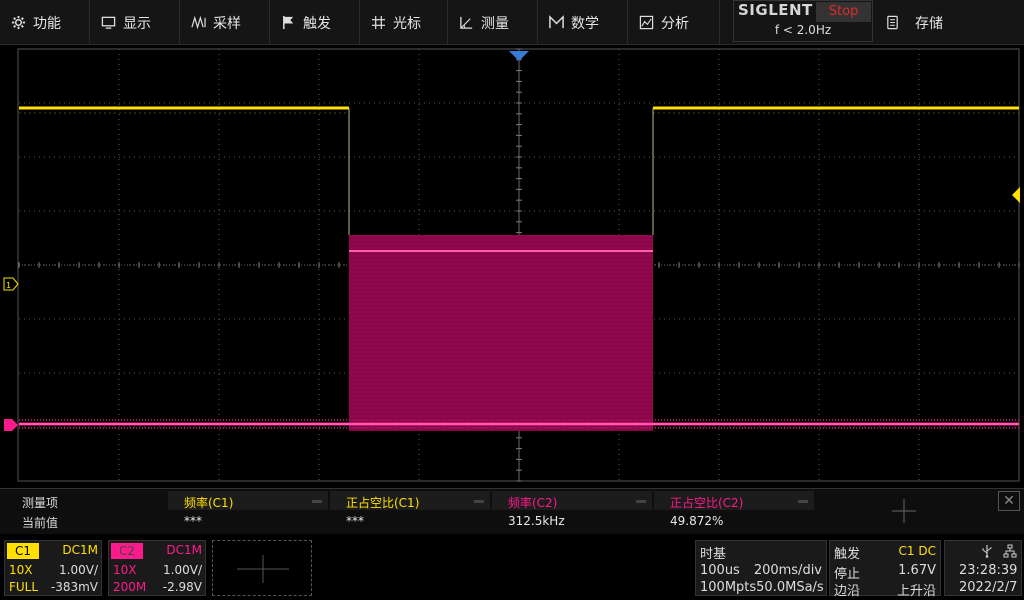 The height and width of the screenshot is (600, 1024). I want to click on measure-4-value: 49.872%, so click(697, 521).